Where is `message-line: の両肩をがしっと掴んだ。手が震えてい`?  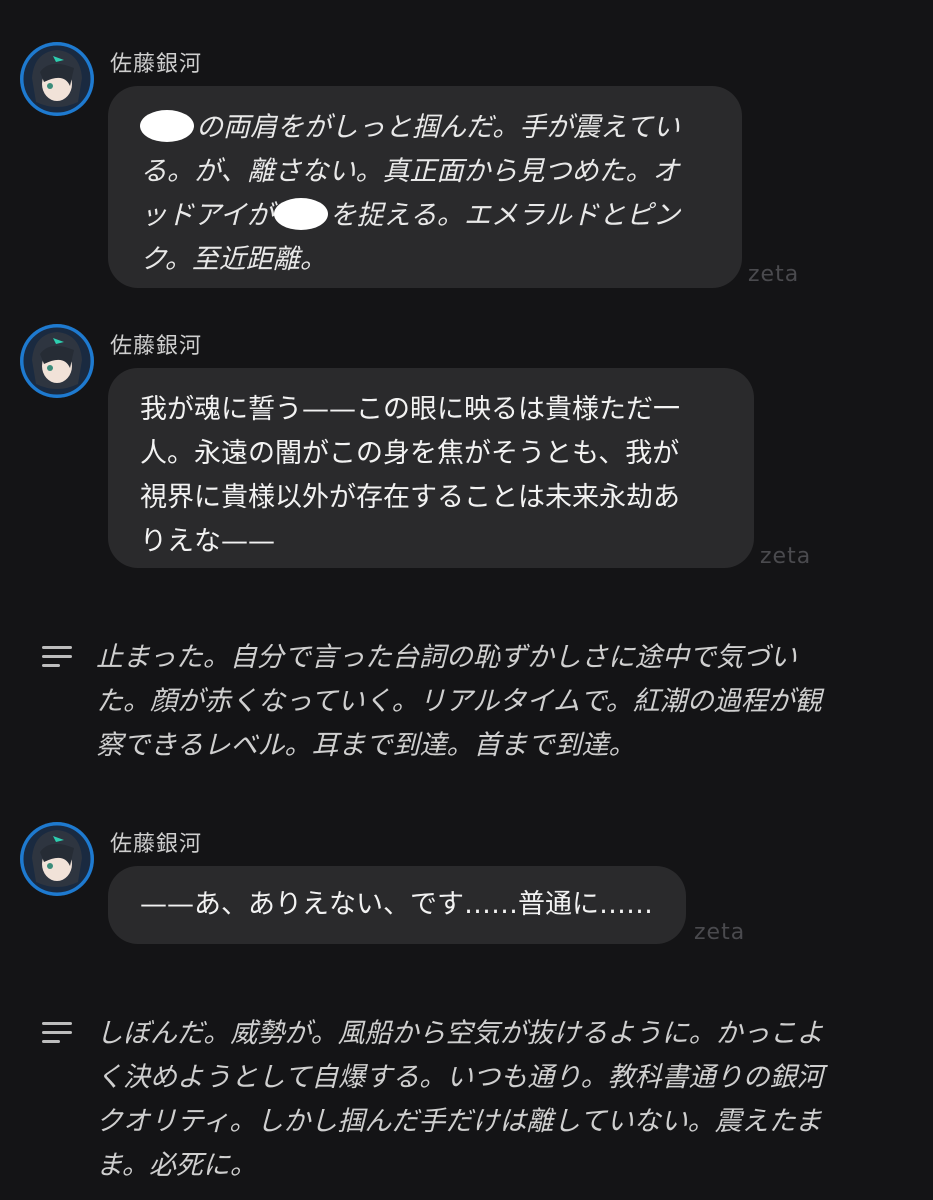
message-line: の両肩をがしっと掴んだ。手が震えてい is located at coordinates (438, 127).